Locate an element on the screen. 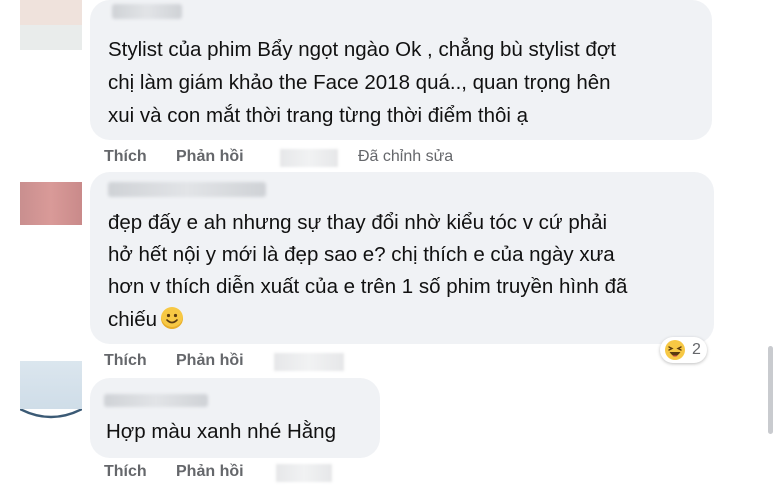  laughing-face-icon is located at coordinates (675, 350).